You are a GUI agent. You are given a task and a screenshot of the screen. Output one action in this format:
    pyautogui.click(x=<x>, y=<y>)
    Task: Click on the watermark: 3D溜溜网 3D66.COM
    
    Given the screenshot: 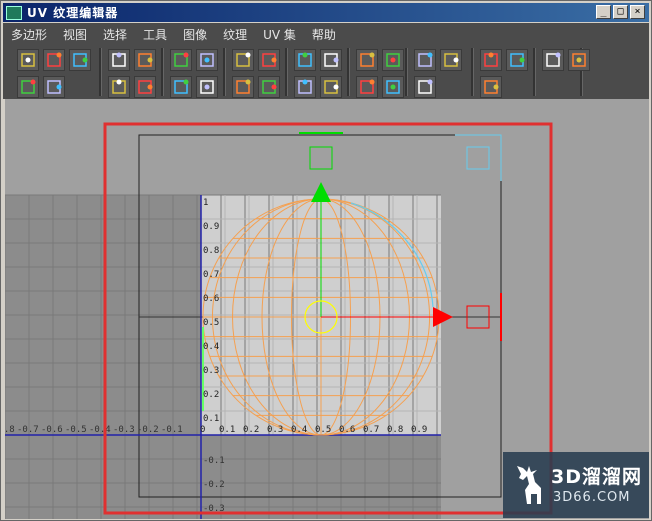 What is the action you would take?
    pyautogui.click(x=576, y=485)
    